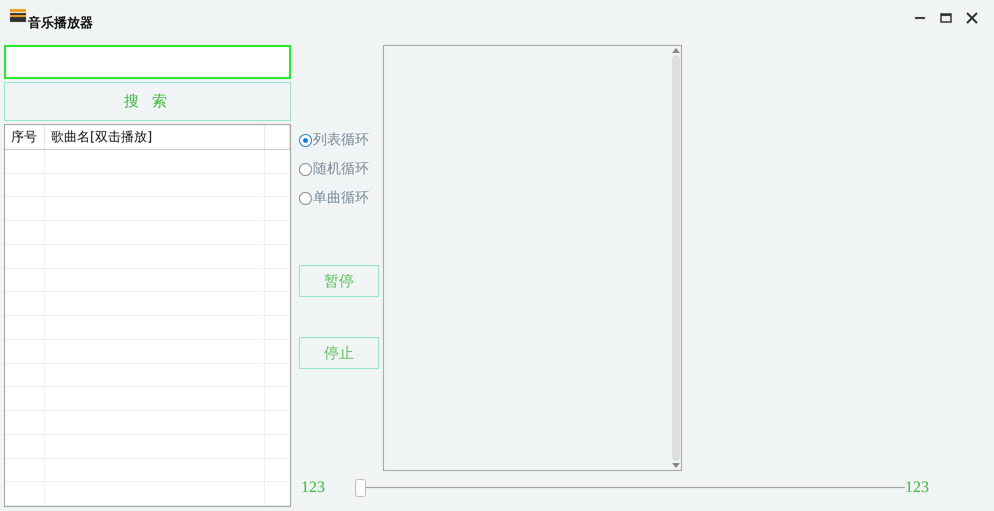  What do you see at coordinates (155, 137) in the screenshot?
I see `column-header: 歌曲名[双击播放]` at bounding box center [155, 137].